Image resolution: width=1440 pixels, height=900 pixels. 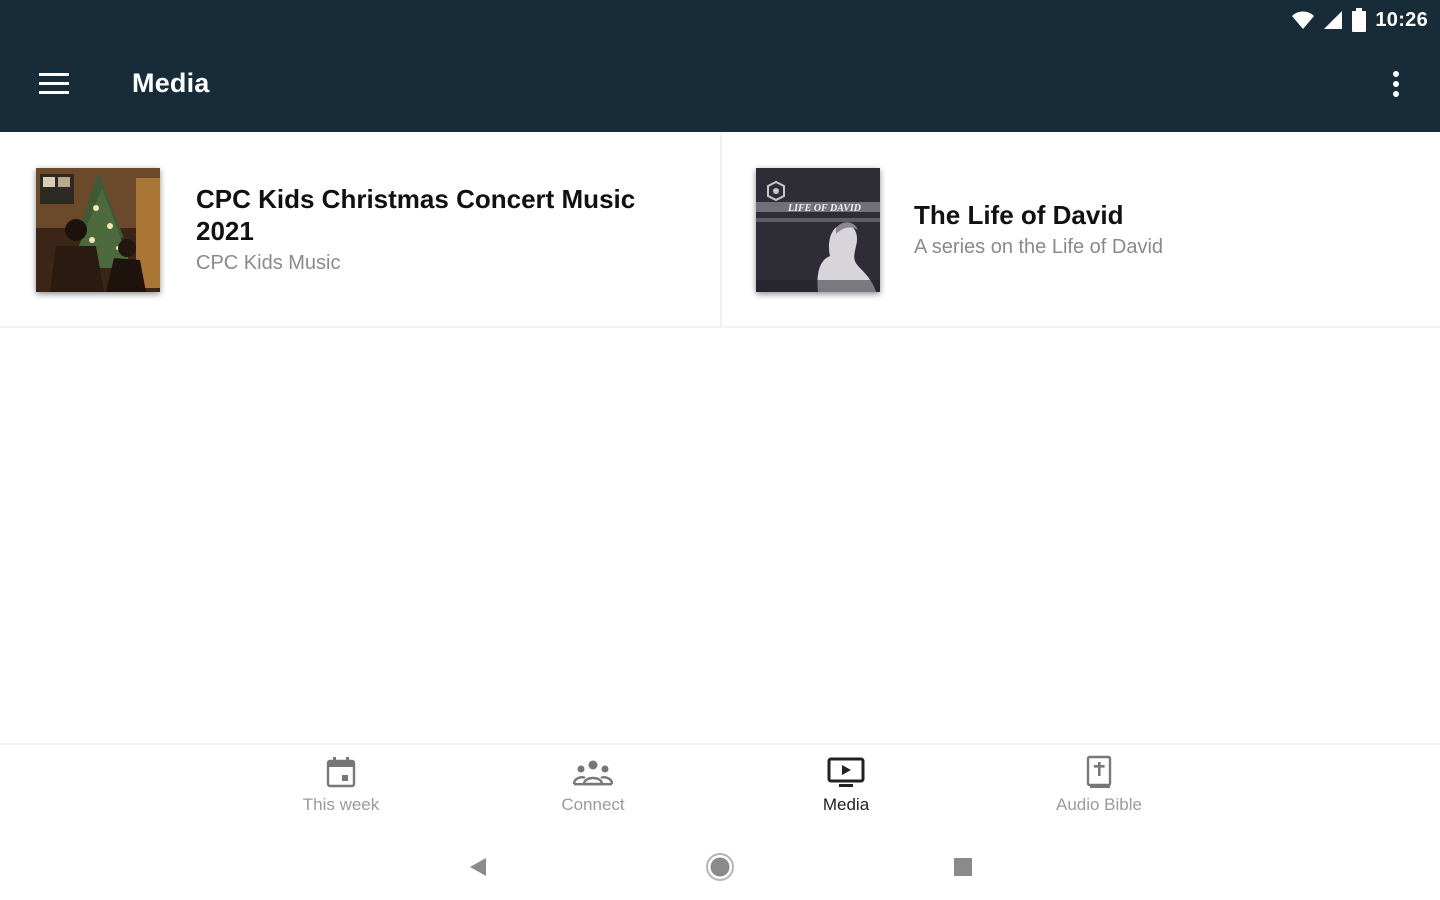 I want to click on christmas-concert-thumbnail, so click(x=98, y=230).